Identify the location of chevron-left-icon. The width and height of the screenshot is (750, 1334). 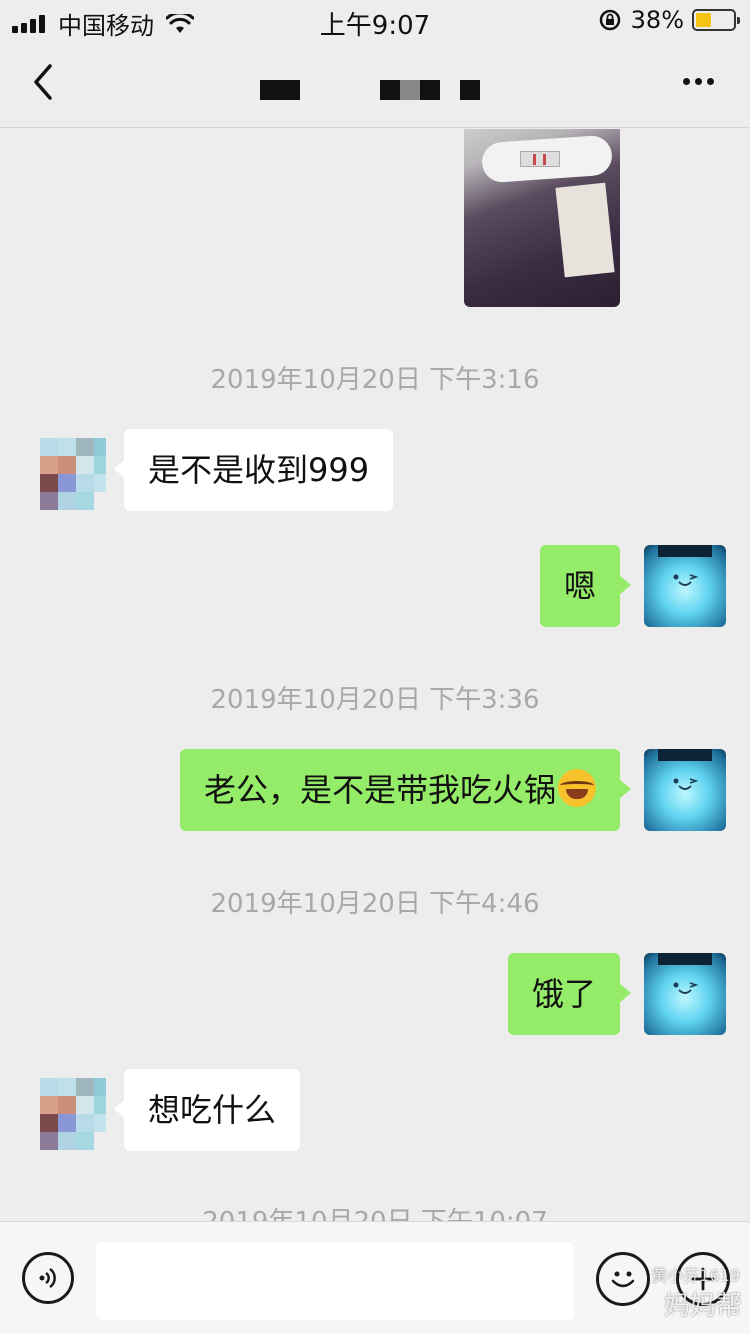
(43, 82).